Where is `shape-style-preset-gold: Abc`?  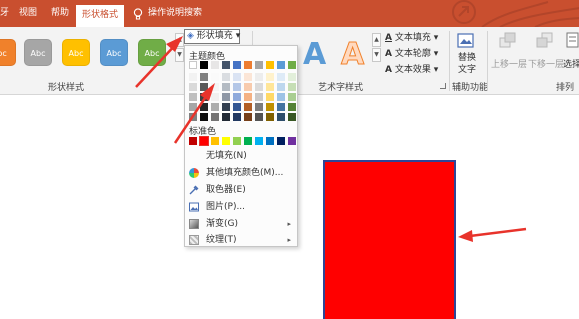
shape-style-preset-gold: Abc is located at coordinates (76, 52).